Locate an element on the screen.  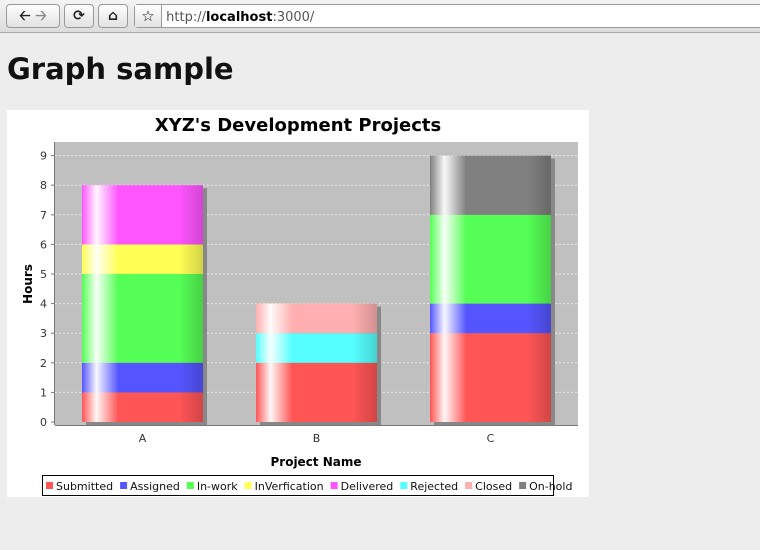
y-tick-label: 0 is located at coordinates (43, 422).